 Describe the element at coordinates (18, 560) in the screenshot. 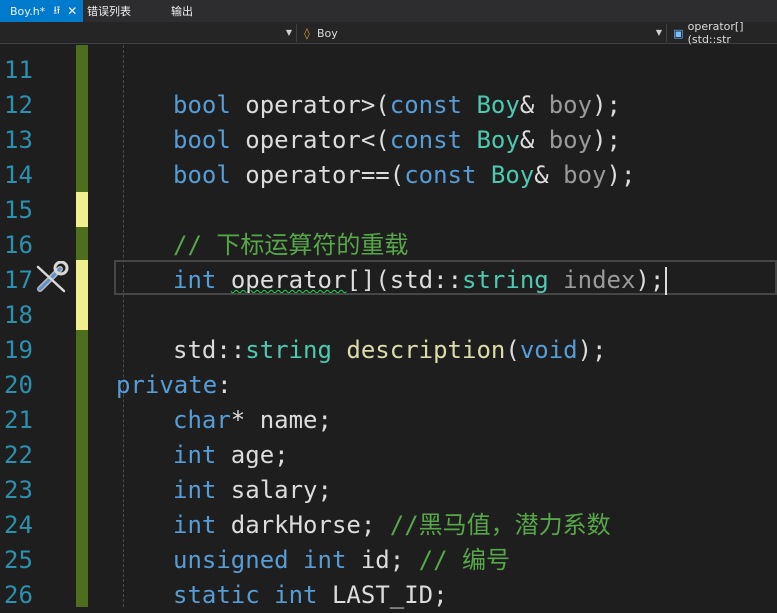

I see `line-number: 25` at that location.